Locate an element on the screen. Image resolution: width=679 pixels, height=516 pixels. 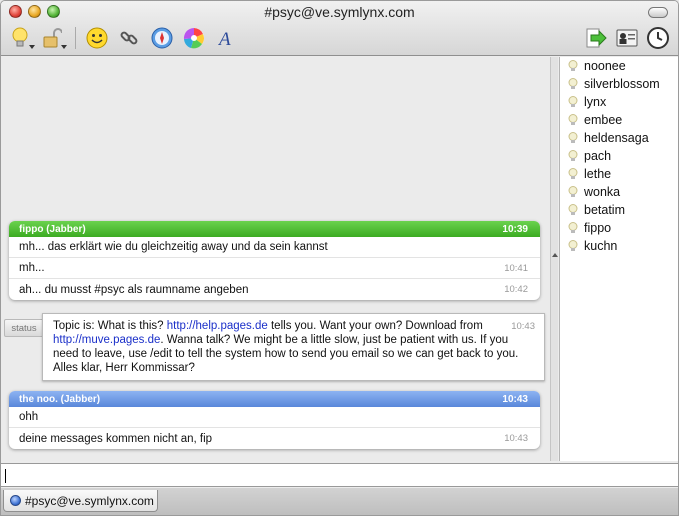
message-line: ohh is located at coordinates (274, 417).